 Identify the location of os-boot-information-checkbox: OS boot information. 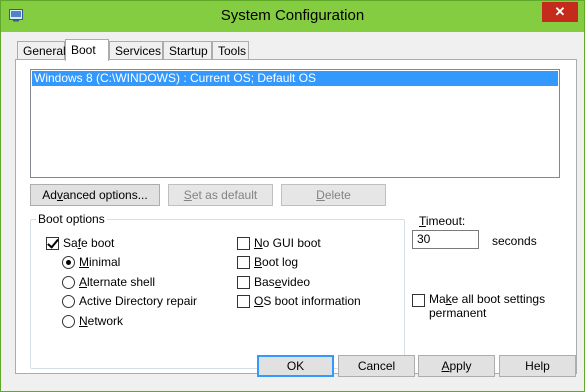
(299, 301).